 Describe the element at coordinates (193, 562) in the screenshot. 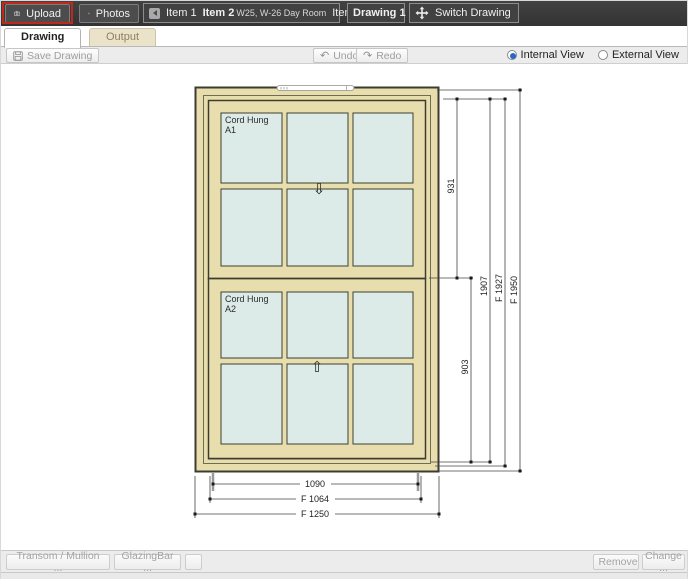

I see `small-square-button` at that location.